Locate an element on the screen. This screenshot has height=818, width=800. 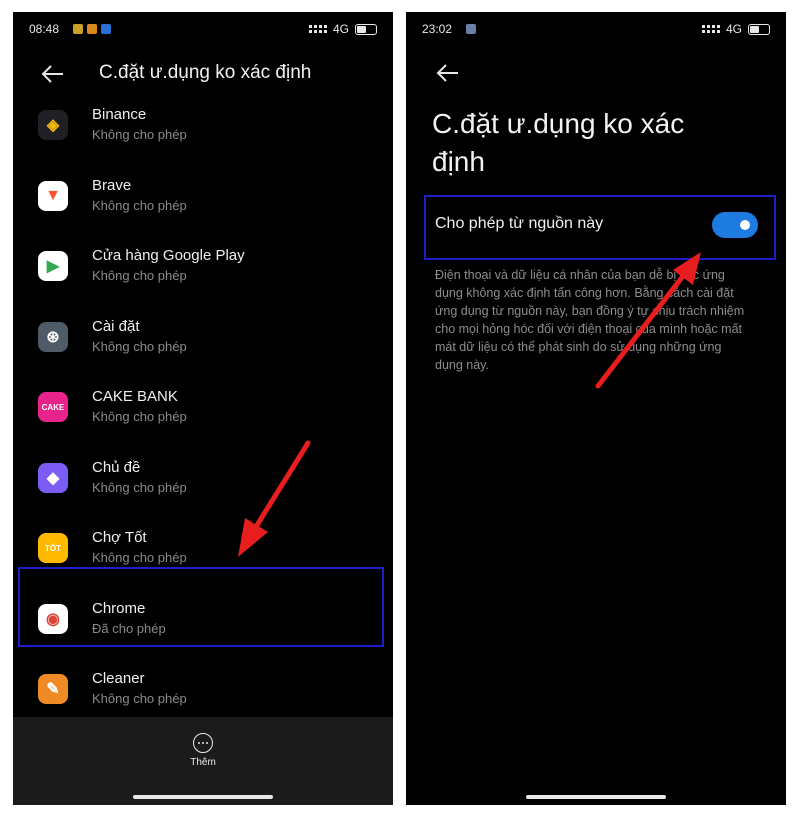
app-name: Cleaner is located at coordinates (118, 678).